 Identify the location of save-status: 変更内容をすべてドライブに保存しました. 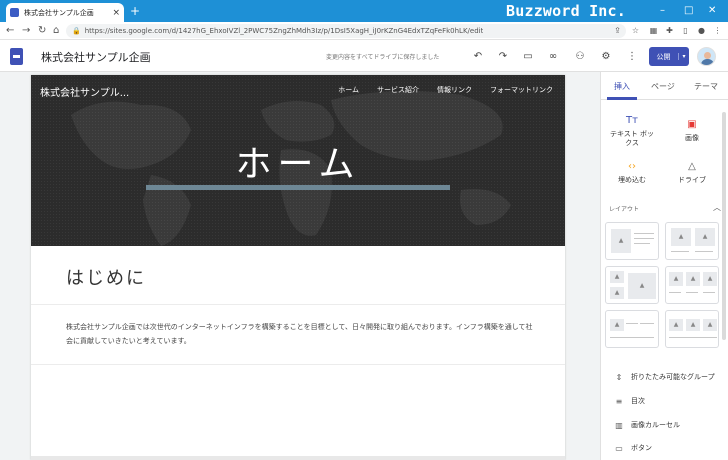
(383, 57).